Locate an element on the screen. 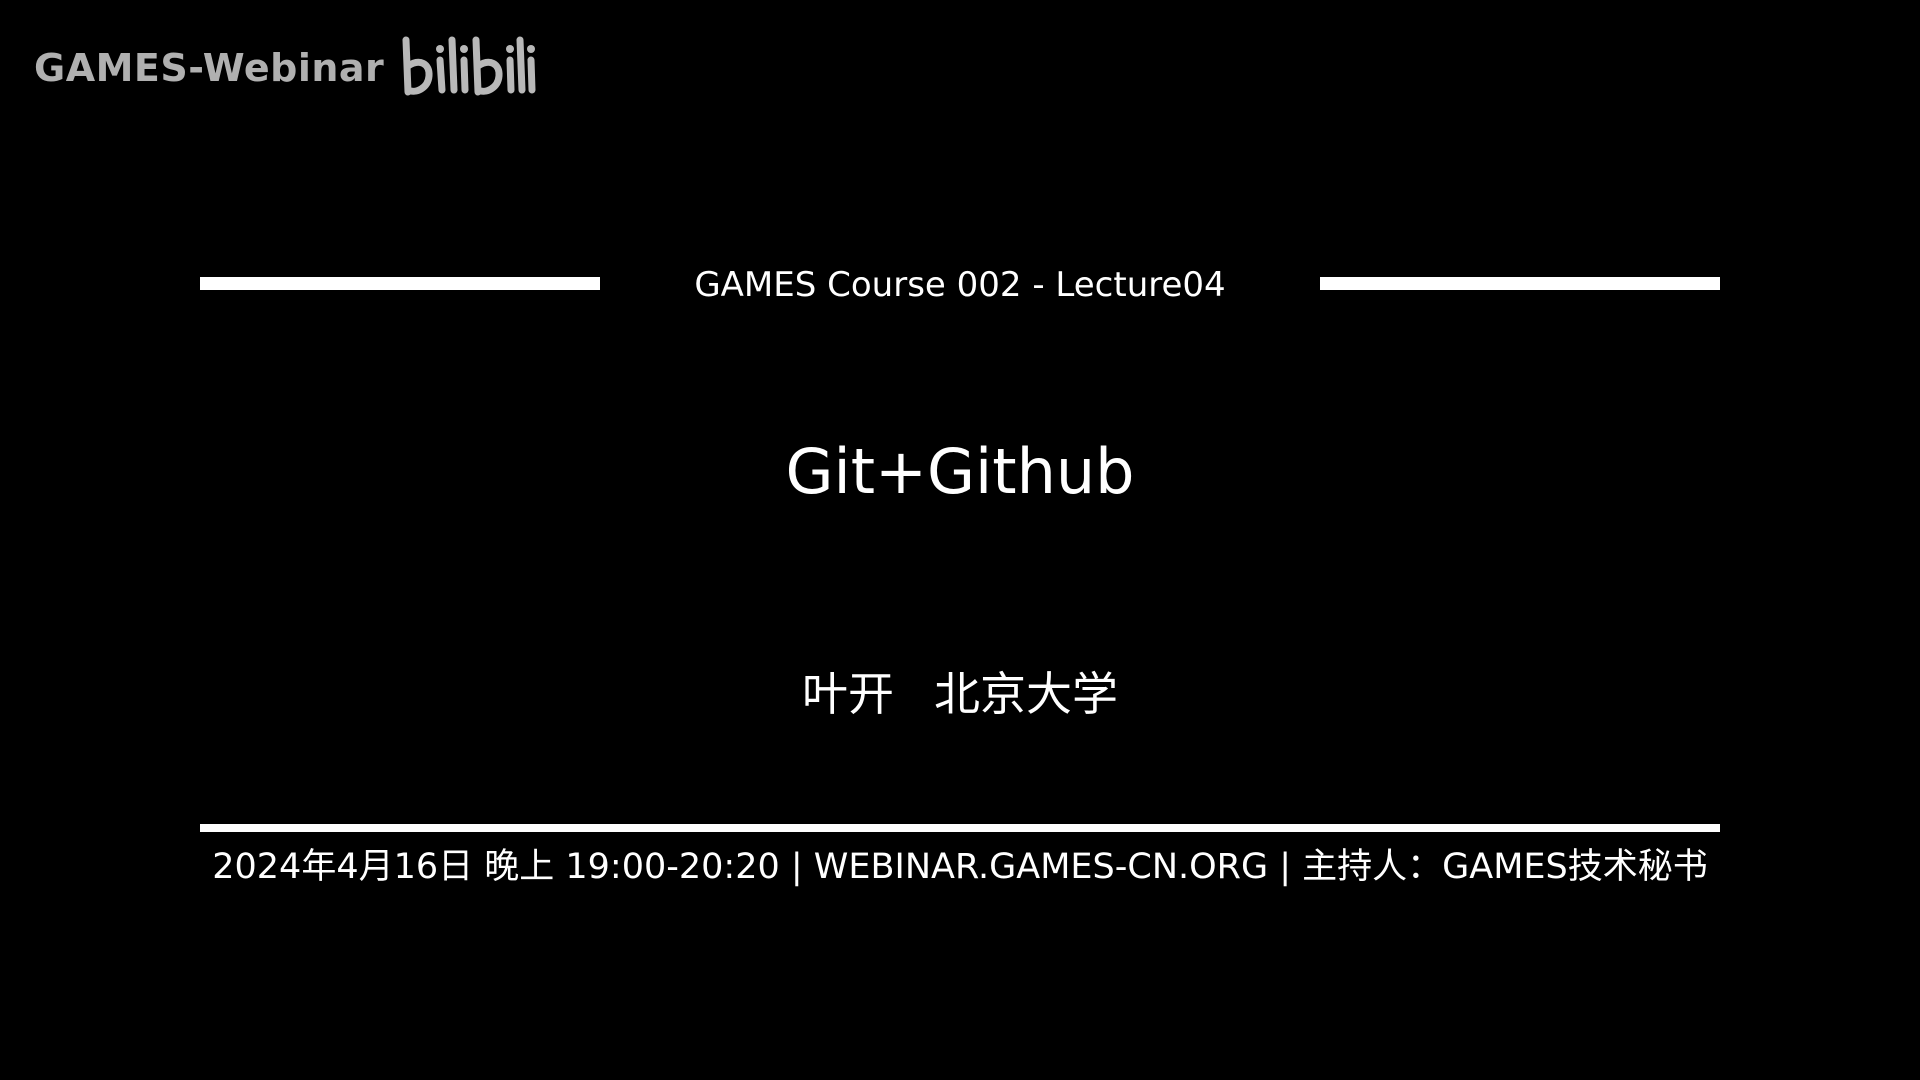  speaker-affiliation: 北京大学 is located at coordinates (1026, 694).